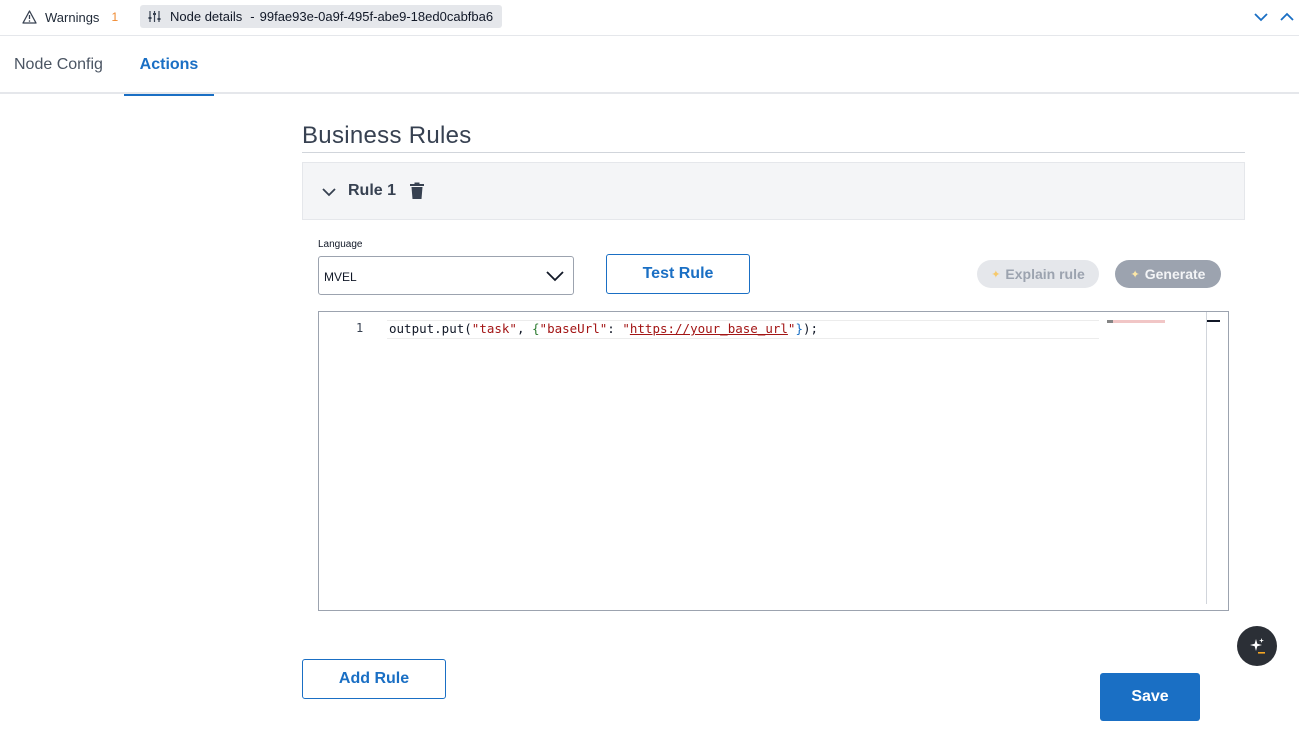 This screenshot has height=743, width=1299. I want to click on chevron-up-icon, so click(1287, 17).